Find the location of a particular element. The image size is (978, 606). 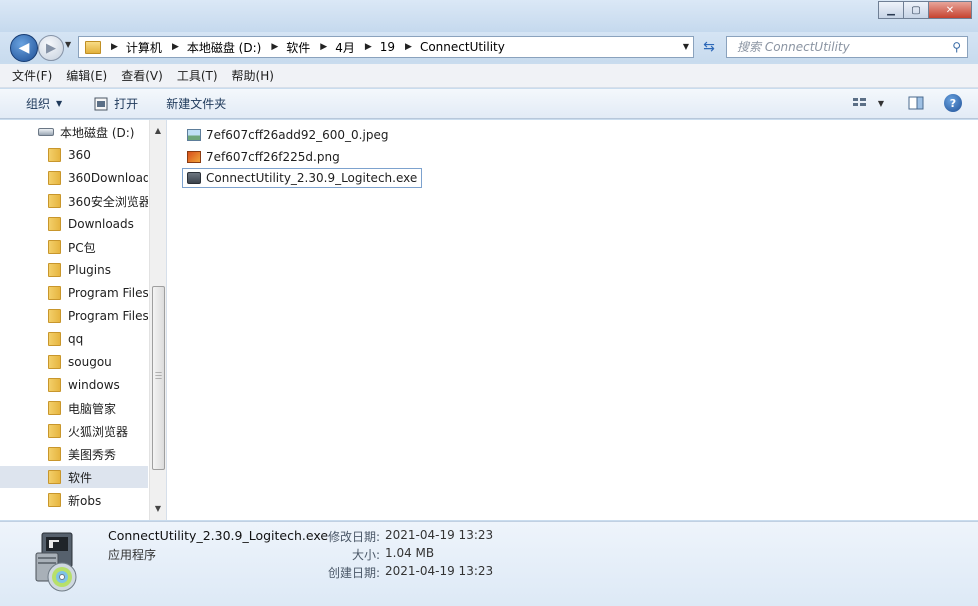

file-item: 7ef607cff26add92_600_0.jpeg is located at coordinates (287, 135).